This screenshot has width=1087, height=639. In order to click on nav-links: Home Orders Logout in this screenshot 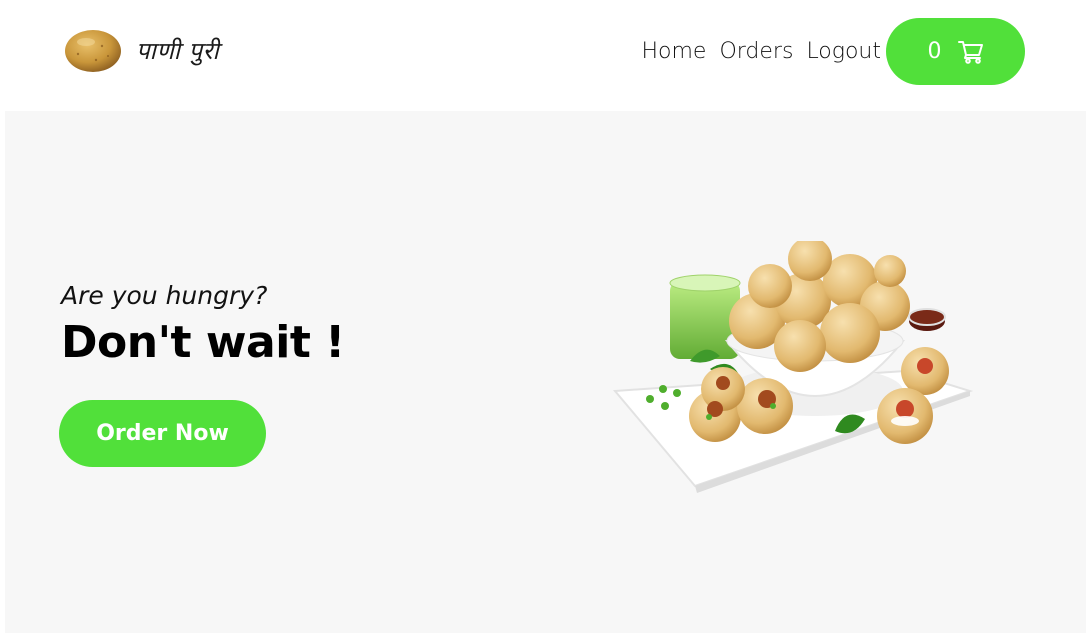, I will do `click(761, 52)`.